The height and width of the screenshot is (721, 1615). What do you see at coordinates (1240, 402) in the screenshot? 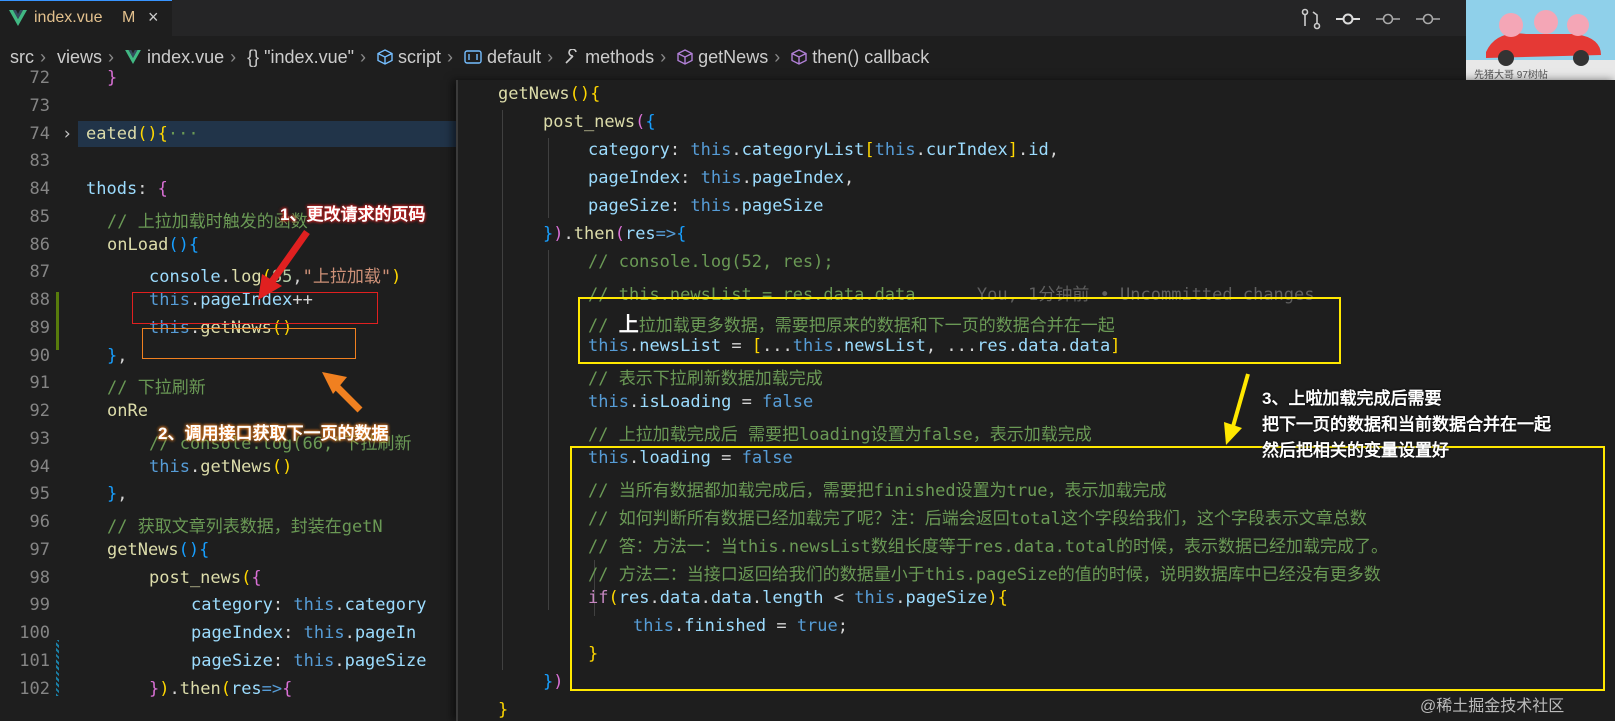
I see `yellow-arrow` at bounding box center [1240, 402].